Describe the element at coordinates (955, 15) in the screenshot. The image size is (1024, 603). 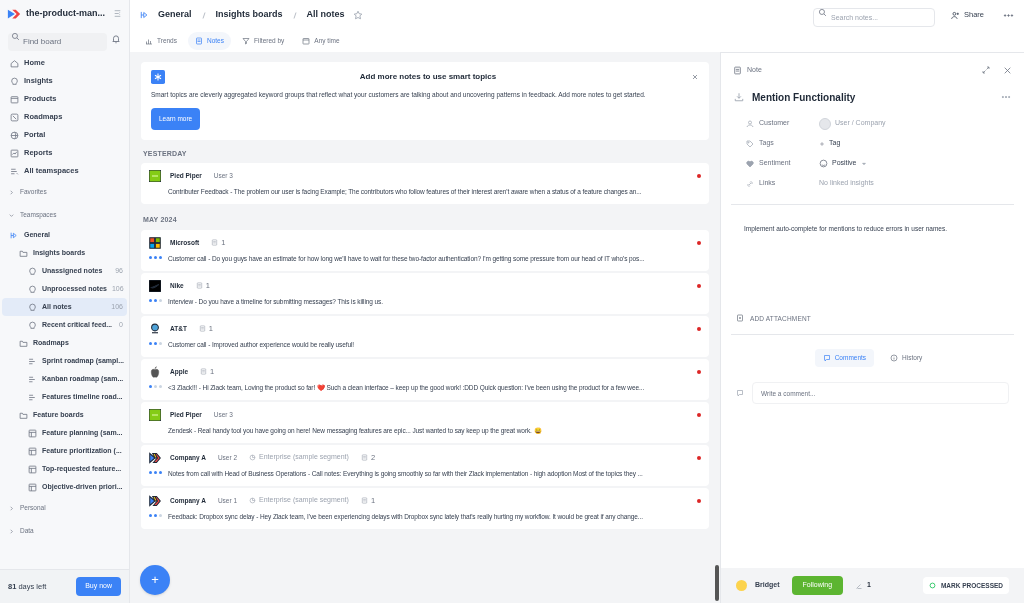
I see `person-add-icon` at that location.